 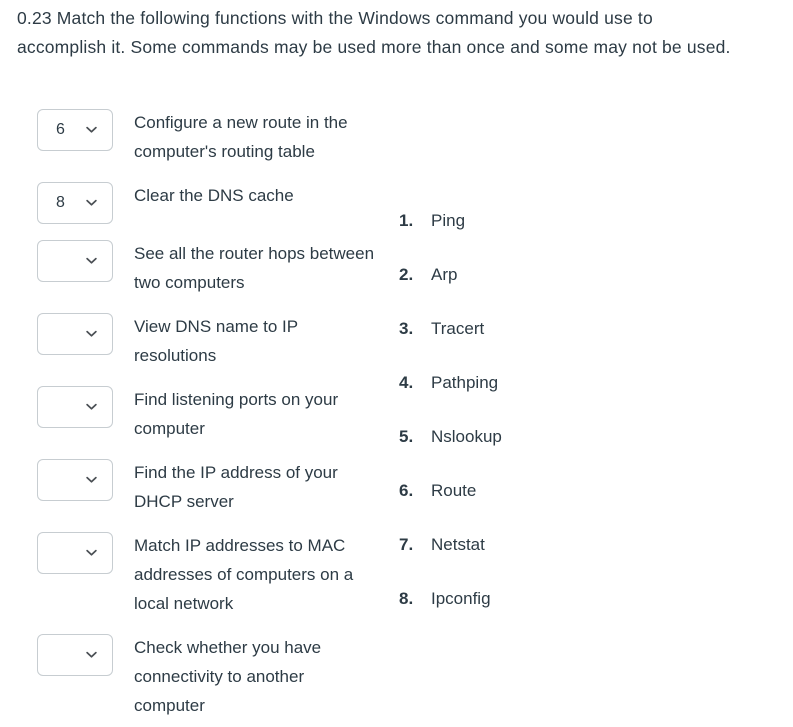 I want to click on answer-option-number: 3., so click(x=406, y=328).